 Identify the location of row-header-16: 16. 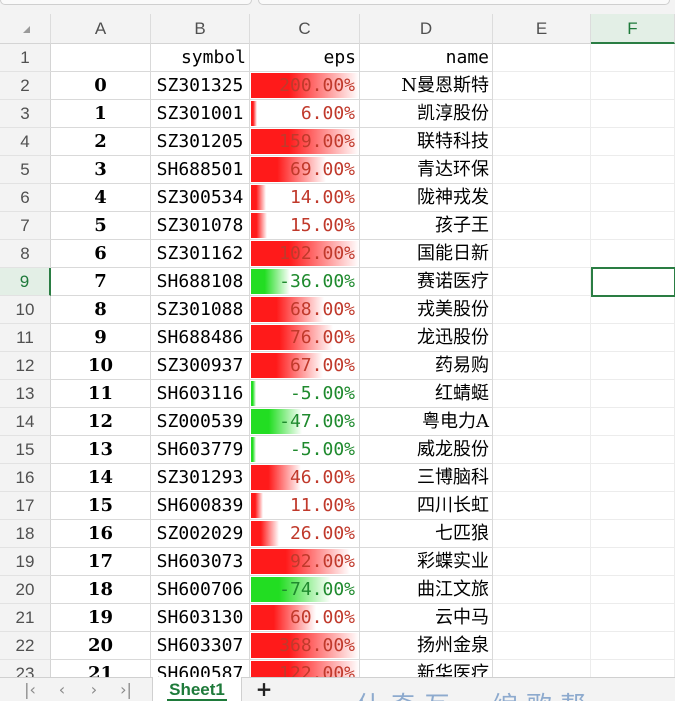
(25, 478).